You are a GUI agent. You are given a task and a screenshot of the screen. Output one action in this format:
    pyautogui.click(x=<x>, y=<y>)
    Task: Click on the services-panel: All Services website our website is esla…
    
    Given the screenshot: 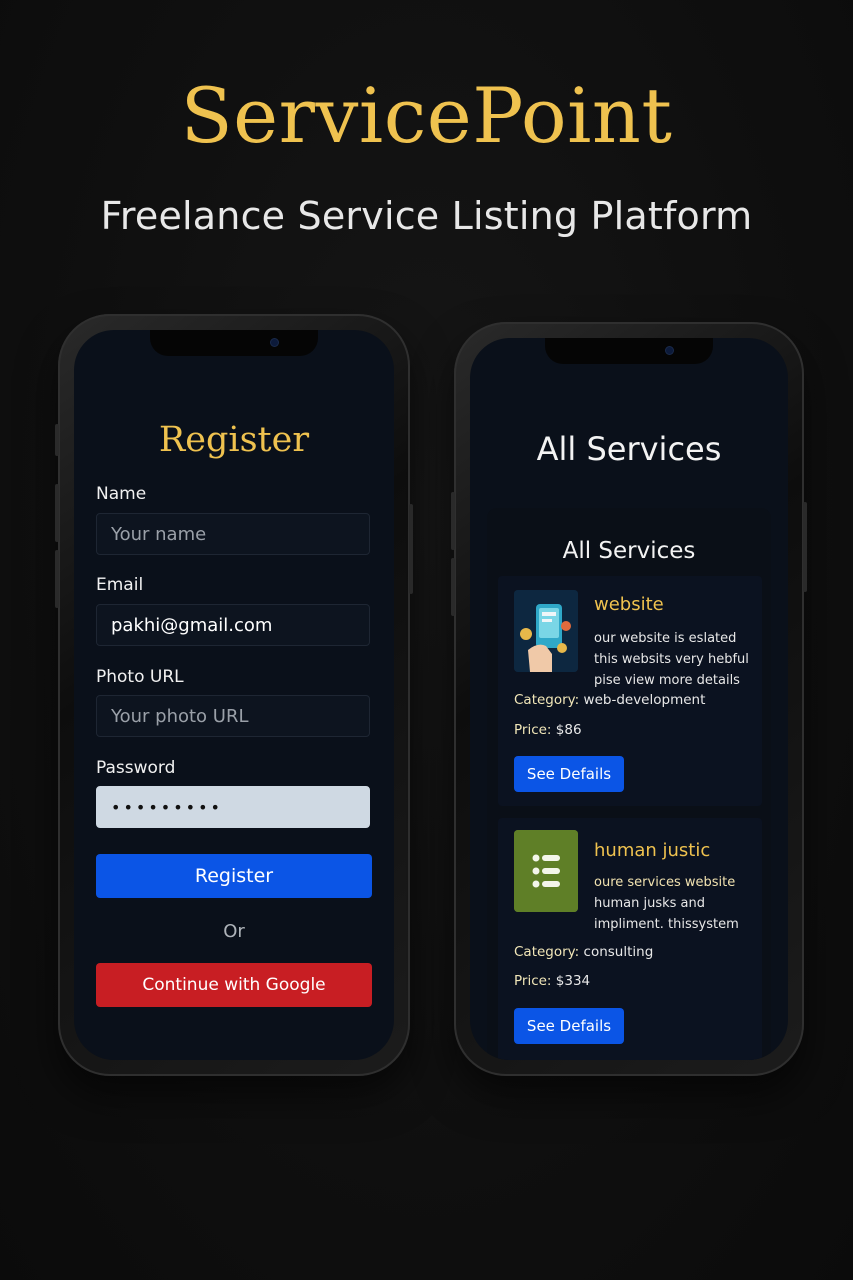 What is the action you would take?
    pyautogui.click(x=629, y=784)
    